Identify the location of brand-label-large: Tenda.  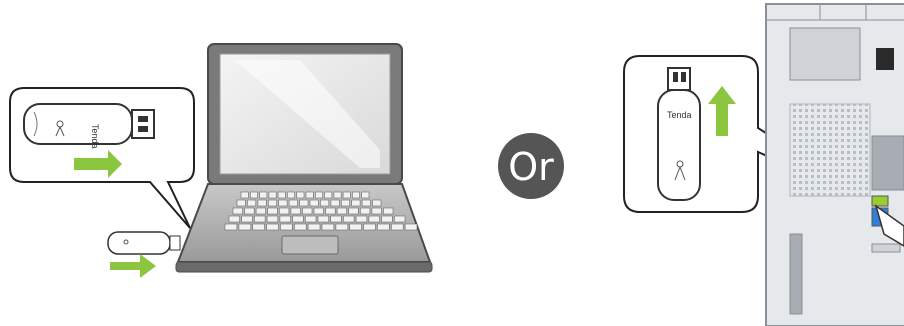
(95, 136).